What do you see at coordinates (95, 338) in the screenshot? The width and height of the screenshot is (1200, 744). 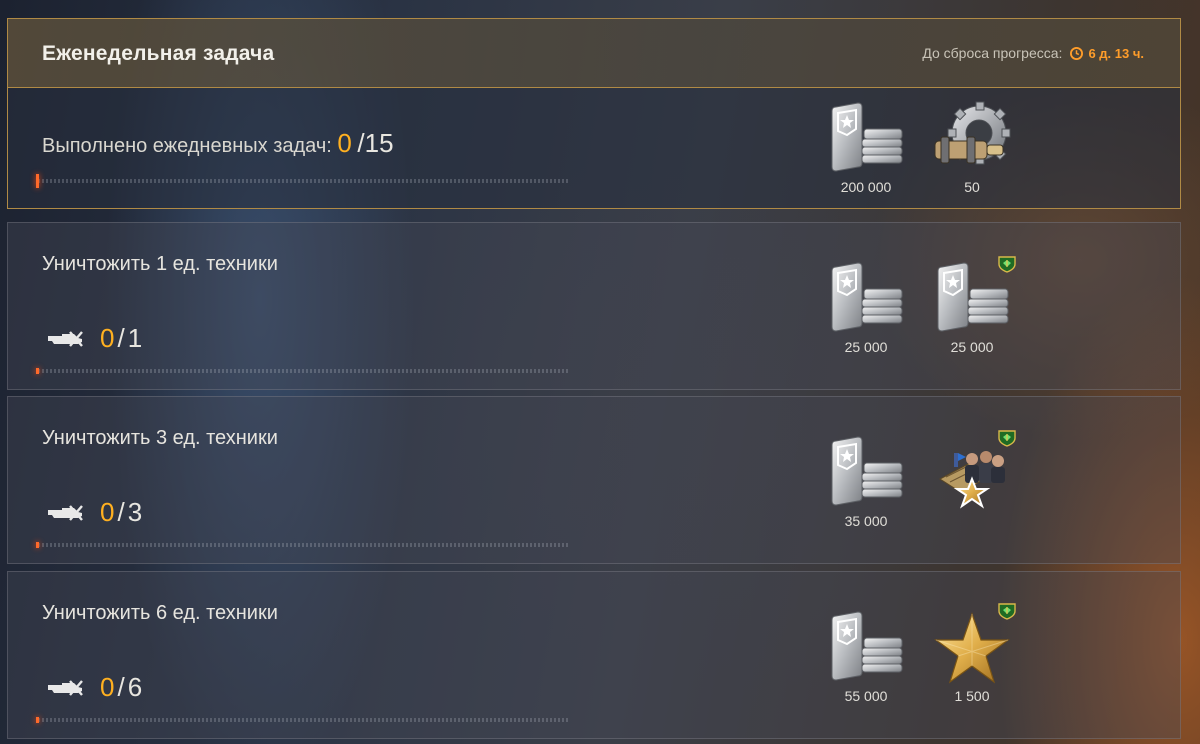 I see `task-progress: 0 / 1` at bounding box center [95, 338].